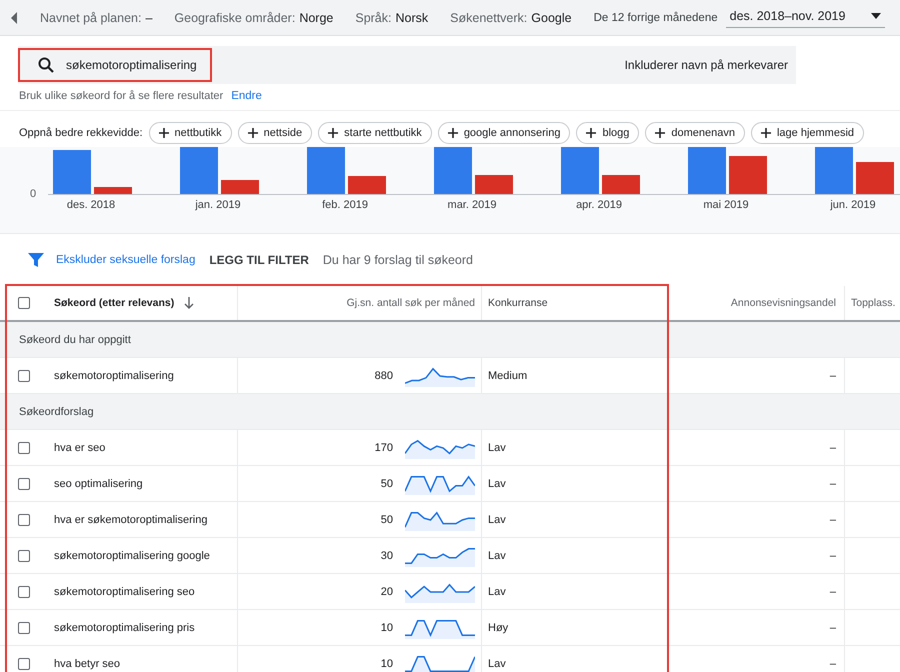 Image resolution: width=900 pixels, height=672 pixels. Describe the element at coordinates (126, 260) in the screenshot. I see `exclude-link: Ekskluder seksuelle forslag` at that location.